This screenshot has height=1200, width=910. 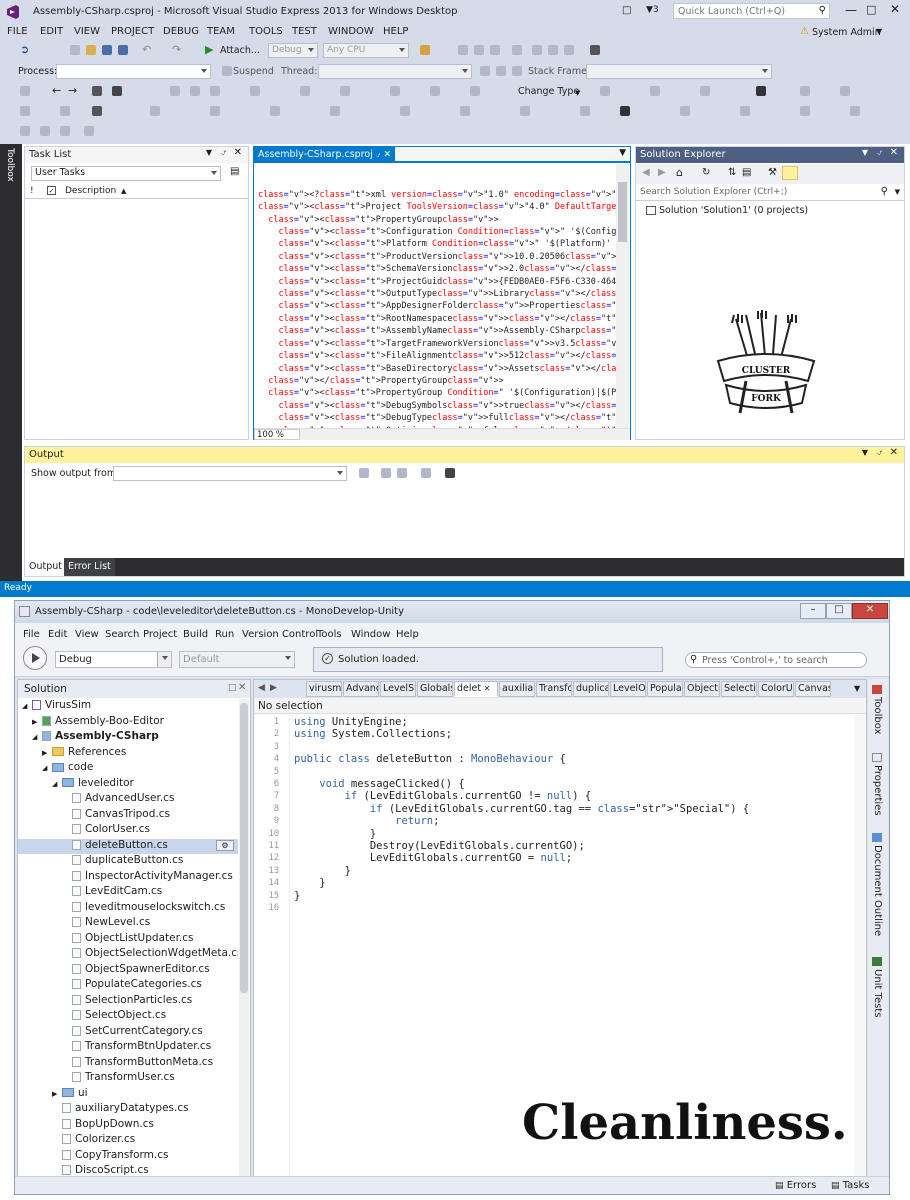 I want to click on tree-node: ▶ ui, so click(x=128, y=1094).